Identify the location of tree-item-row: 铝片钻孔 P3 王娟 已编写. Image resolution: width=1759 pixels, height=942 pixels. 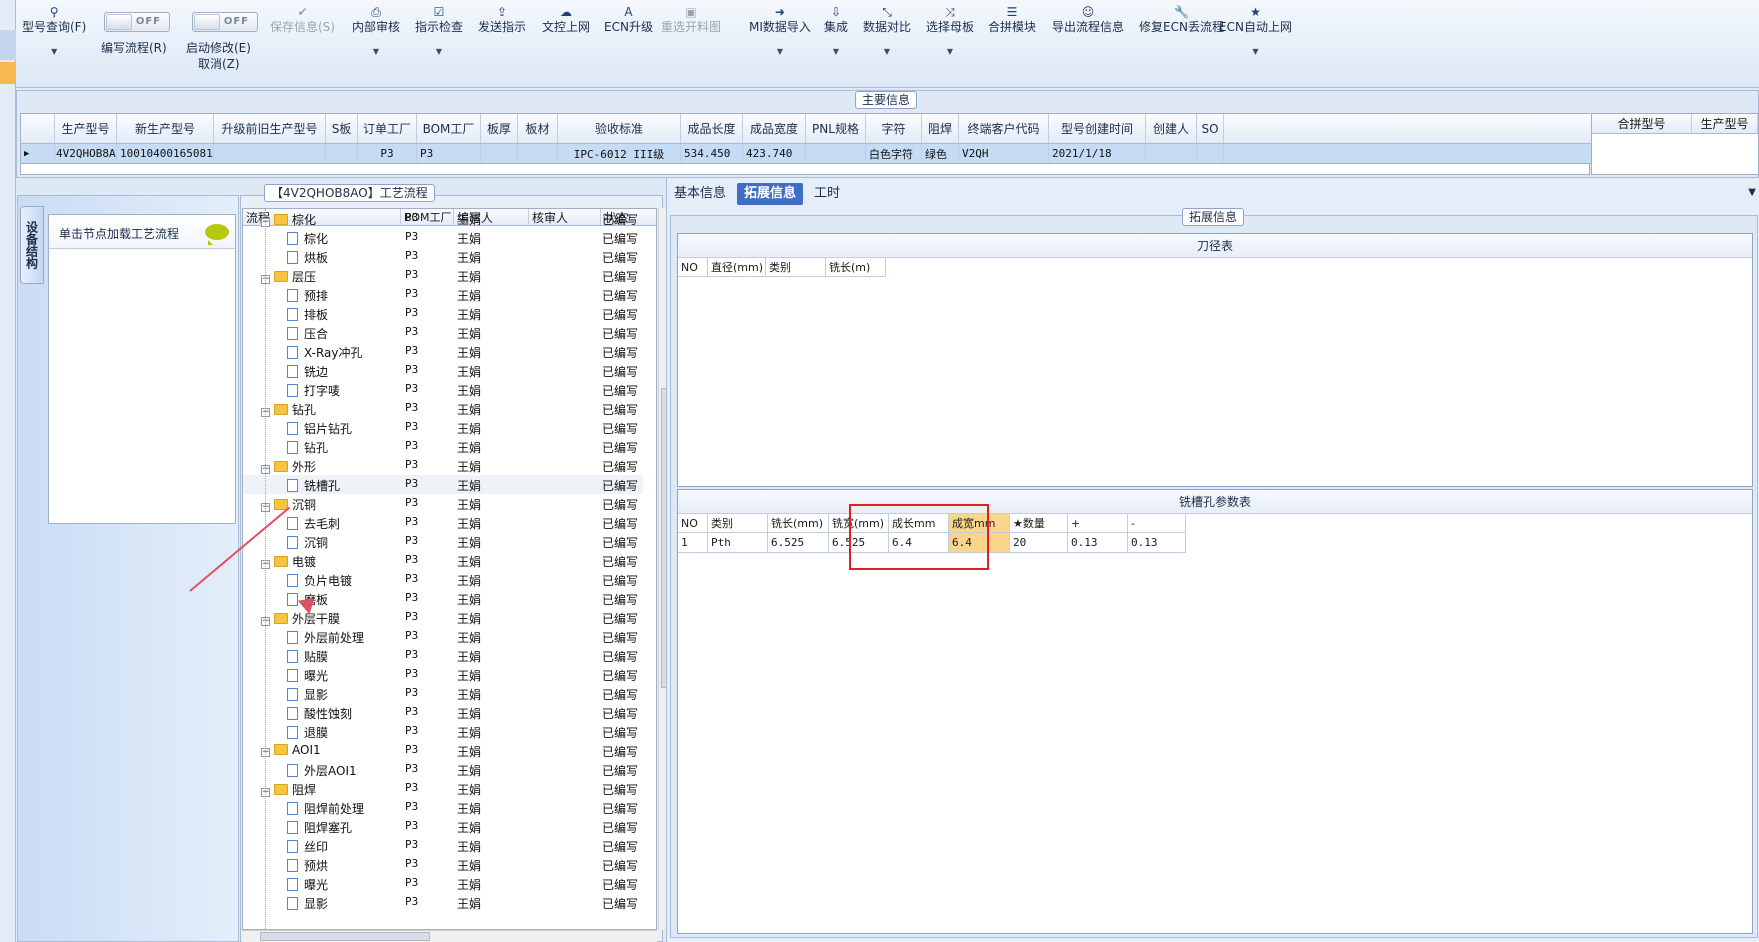
(443, 427).